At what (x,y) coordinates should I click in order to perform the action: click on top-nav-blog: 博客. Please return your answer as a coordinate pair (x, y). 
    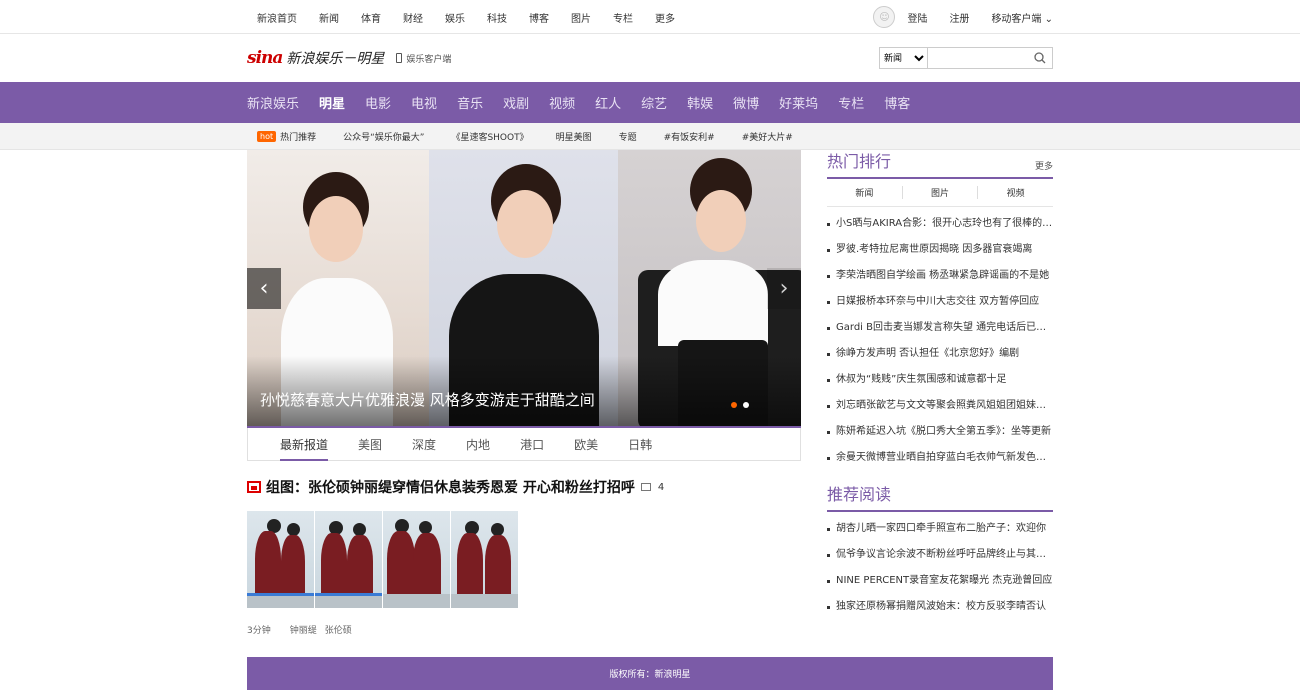
    Looking at the image, I should click on (539, 17).